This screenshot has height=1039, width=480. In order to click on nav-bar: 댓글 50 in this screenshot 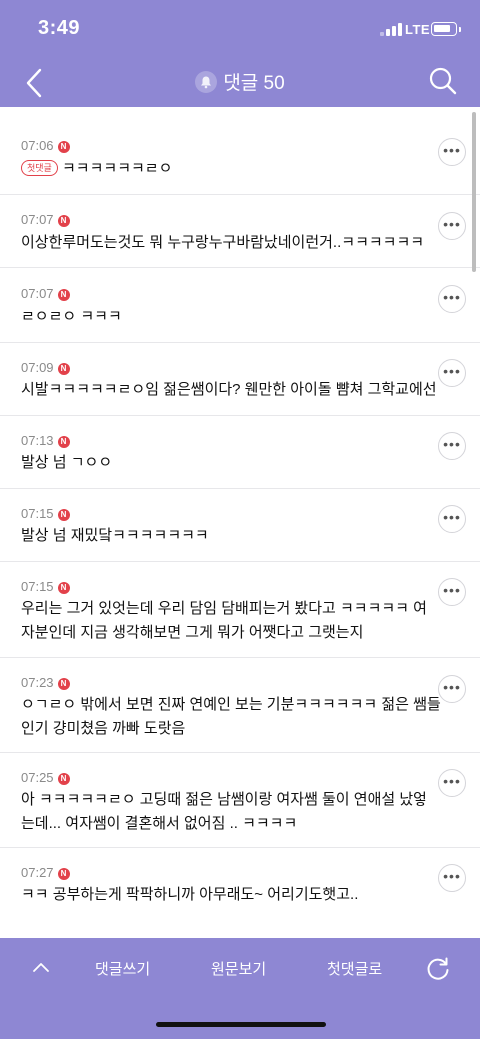, I will do `click(240, 83)`.